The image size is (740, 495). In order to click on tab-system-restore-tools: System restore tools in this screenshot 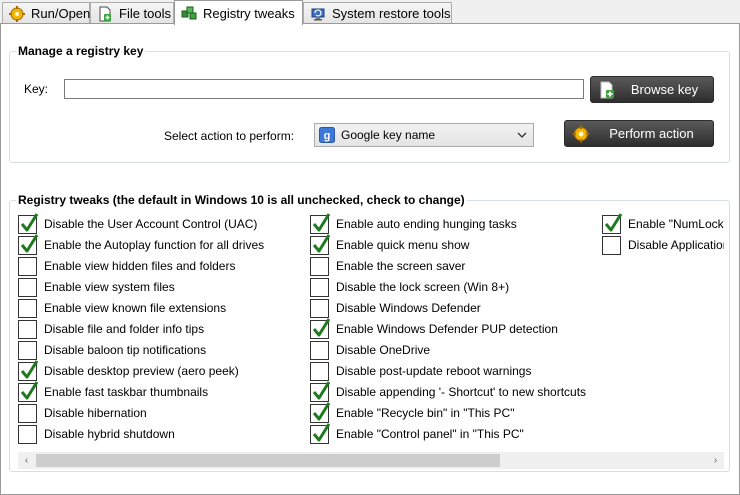, I will do `click(377, 13)`.